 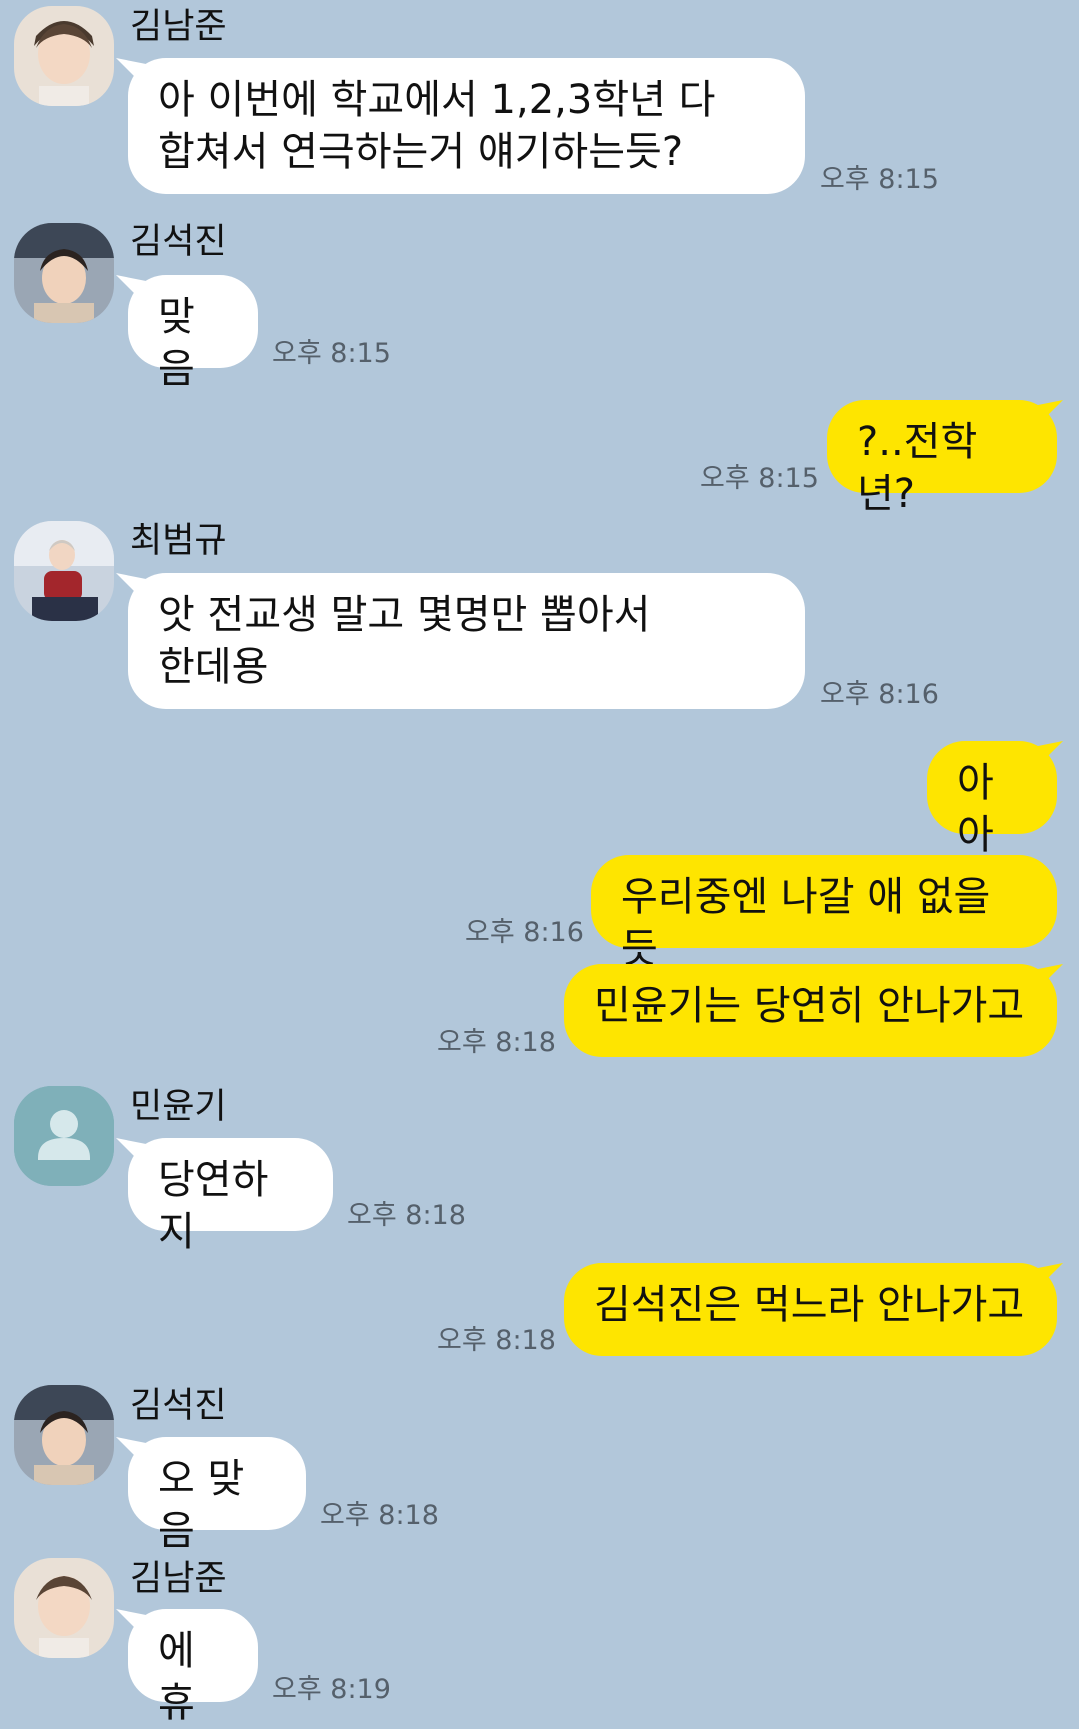 I want to click on message-bubble: 아 이번에 학교에서 1,2,3학년 다 합쳐서 연극하는거 얘기하는듯?, so click(x=466, y=126).